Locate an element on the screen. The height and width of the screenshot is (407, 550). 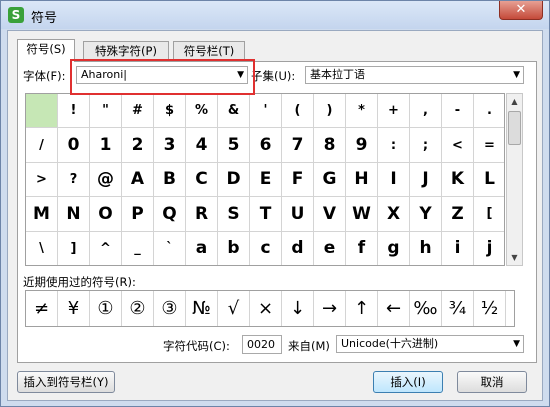
symbol-cell: % is located at coordinates (202, 111).